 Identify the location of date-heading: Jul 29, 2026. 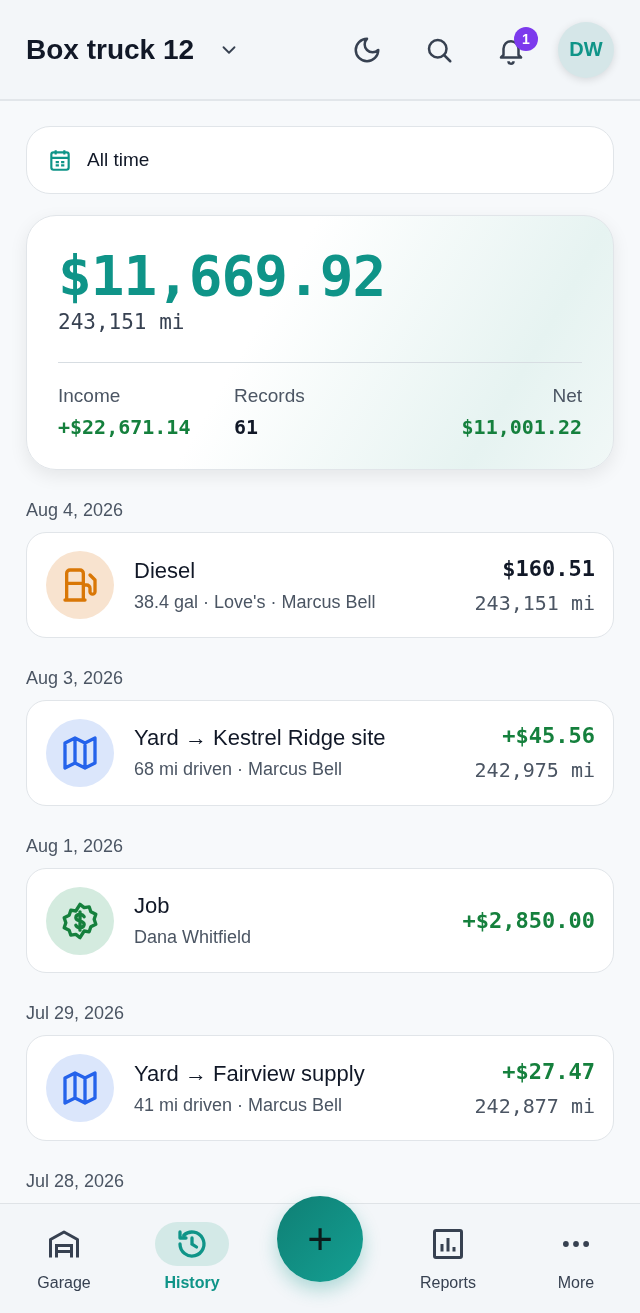
(76, 1014).